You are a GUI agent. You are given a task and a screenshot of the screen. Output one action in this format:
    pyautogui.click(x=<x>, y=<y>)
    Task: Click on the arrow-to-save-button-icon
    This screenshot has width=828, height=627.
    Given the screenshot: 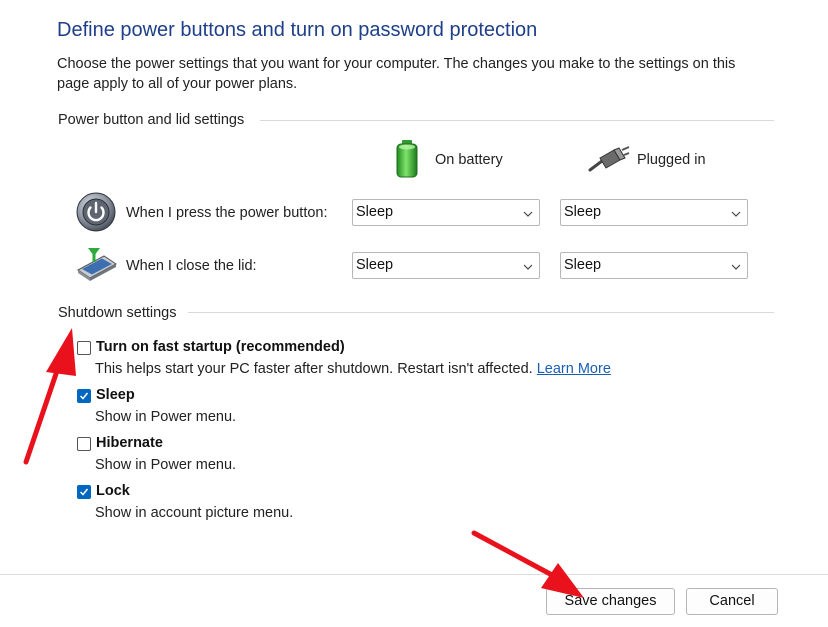 What is the action you would take?
    pyautogui.click(x=527, y=564)
    